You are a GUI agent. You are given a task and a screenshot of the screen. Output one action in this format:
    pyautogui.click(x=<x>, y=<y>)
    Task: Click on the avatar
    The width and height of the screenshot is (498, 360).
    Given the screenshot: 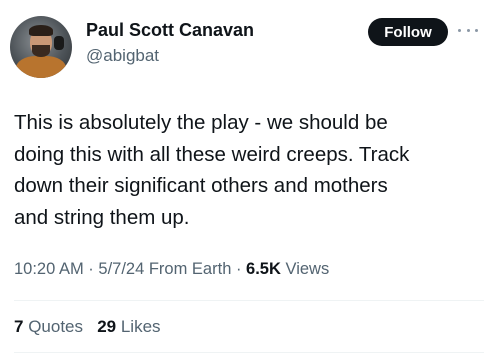 What is the action you would take?
    pyautogui.click(x=41, y=47)
    